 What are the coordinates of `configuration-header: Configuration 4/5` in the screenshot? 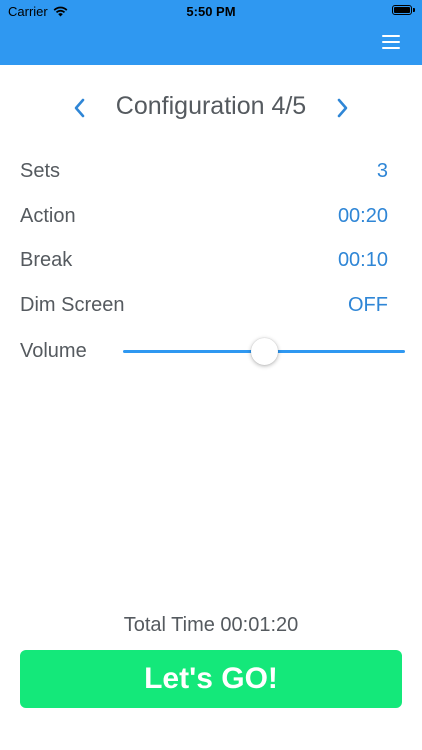 It's located at (211, 108).